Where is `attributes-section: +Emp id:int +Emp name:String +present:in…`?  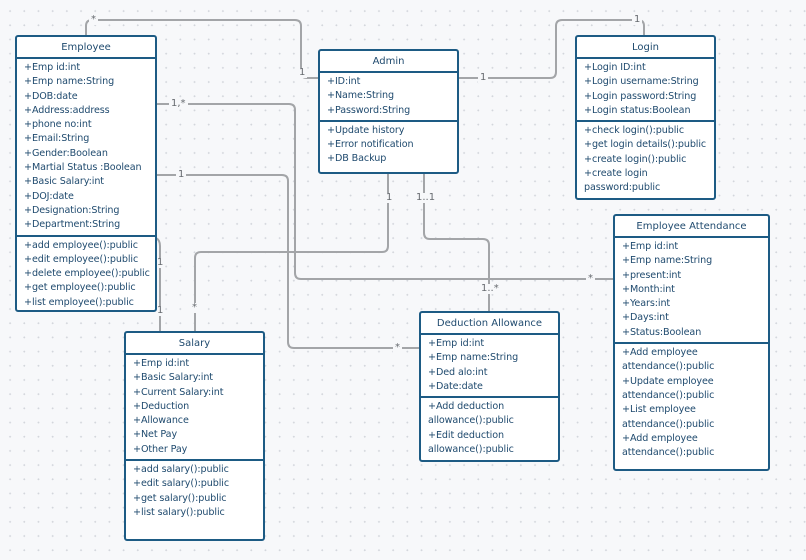 attributes-section: +Emp id:int +Emp name:String +present:in… is located at coordinates (691, 290).